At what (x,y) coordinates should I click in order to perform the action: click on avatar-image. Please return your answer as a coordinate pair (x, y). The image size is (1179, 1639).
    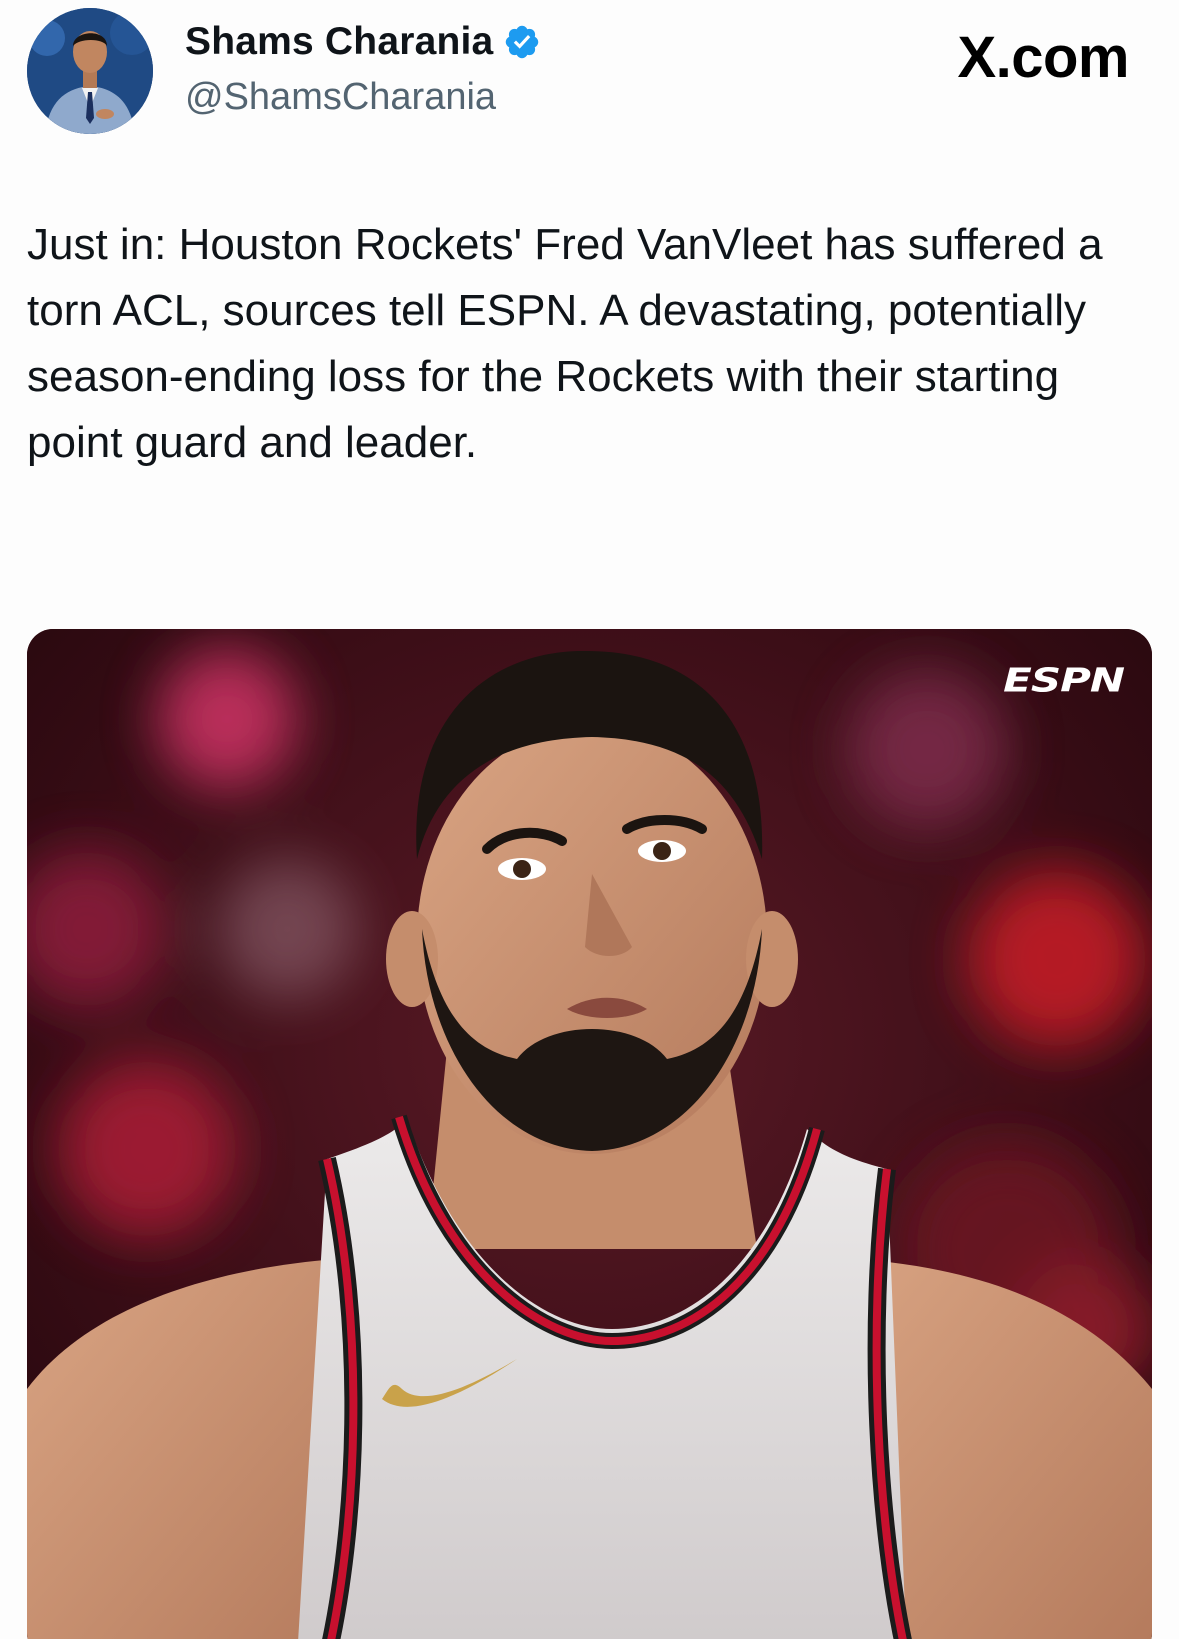
    Looking at the image, I should click on (90, 71).